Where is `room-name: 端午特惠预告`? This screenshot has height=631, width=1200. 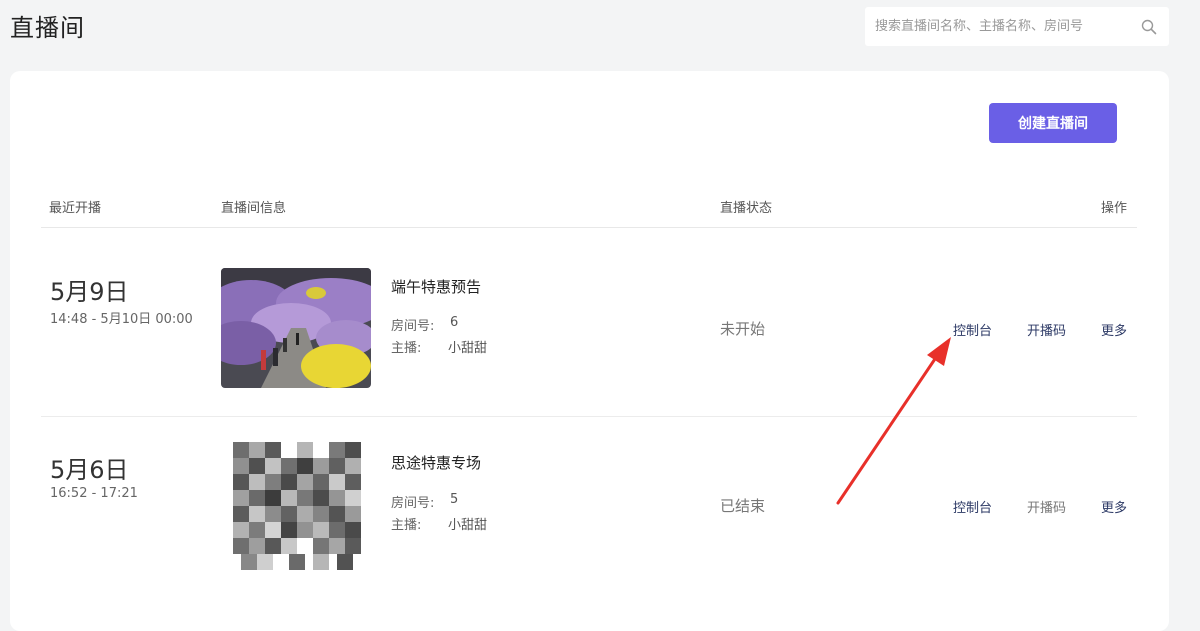 room-name: 端午特惠预告 is located at coordinates (436, 287).